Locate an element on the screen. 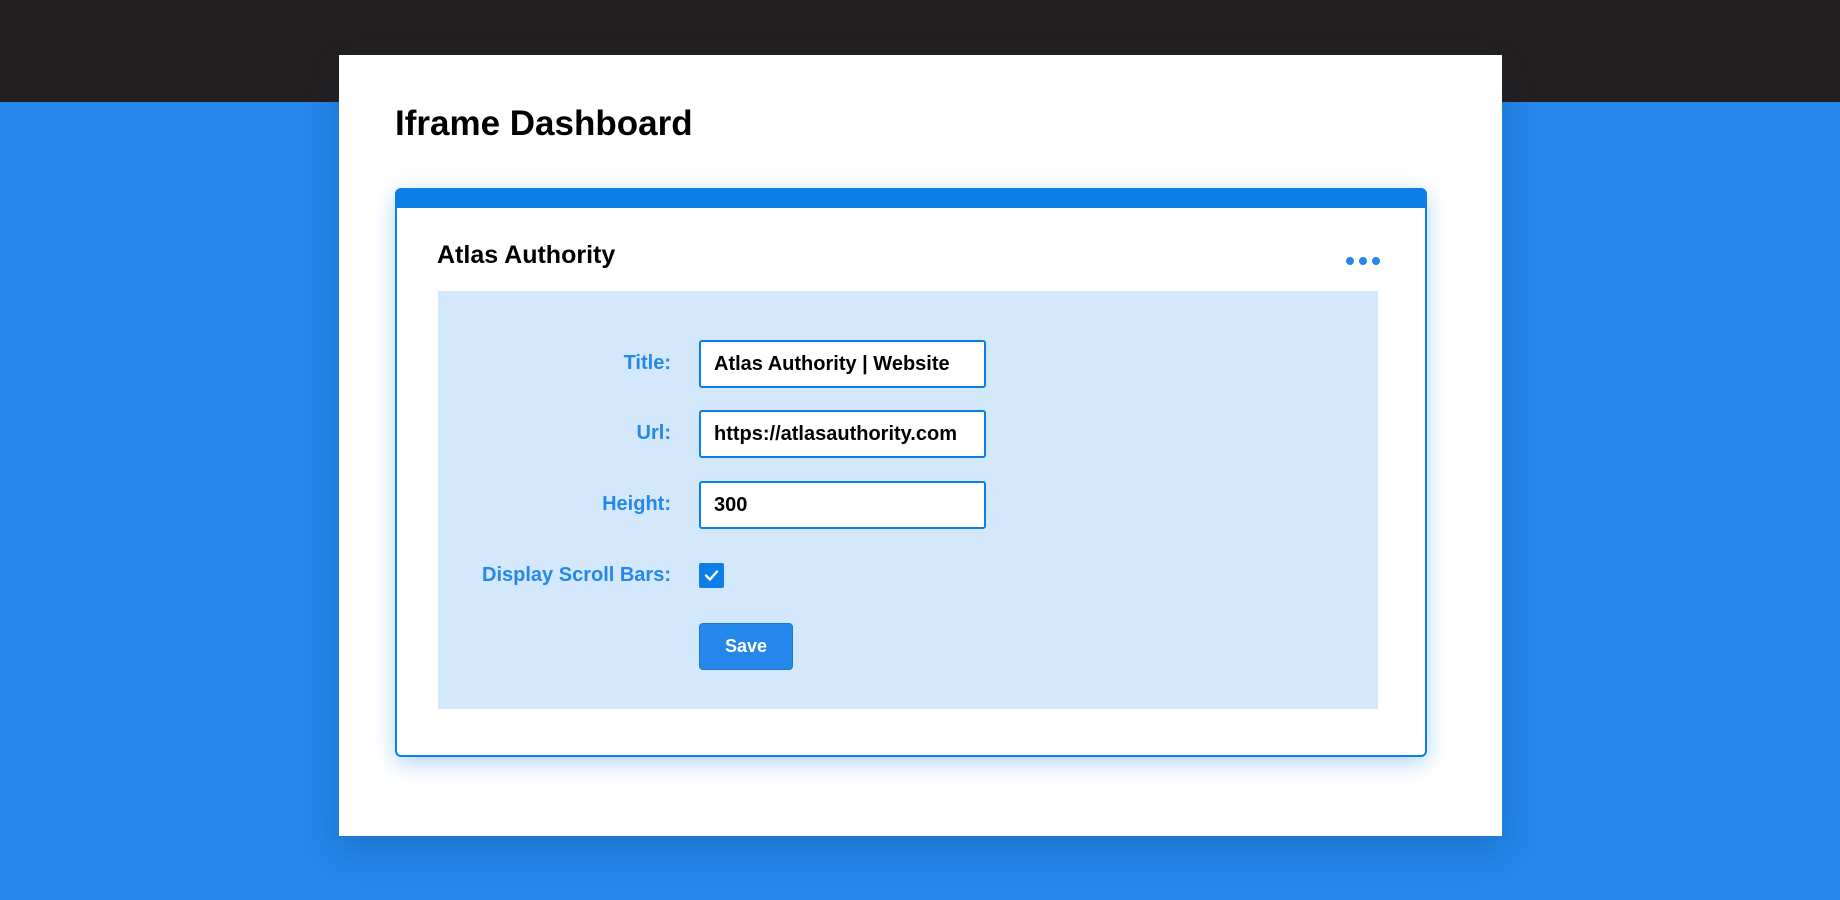  checkmark-icon is located at coordinates (711, 575).